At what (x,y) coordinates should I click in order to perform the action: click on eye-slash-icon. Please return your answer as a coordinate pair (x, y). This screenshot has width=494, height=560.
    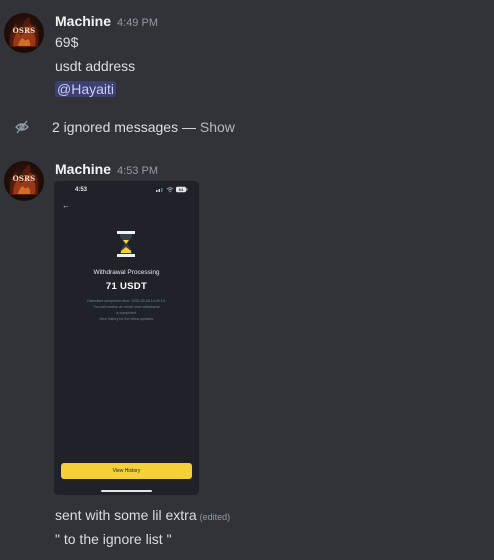
    Looking at the image, I should click on (22, 127).